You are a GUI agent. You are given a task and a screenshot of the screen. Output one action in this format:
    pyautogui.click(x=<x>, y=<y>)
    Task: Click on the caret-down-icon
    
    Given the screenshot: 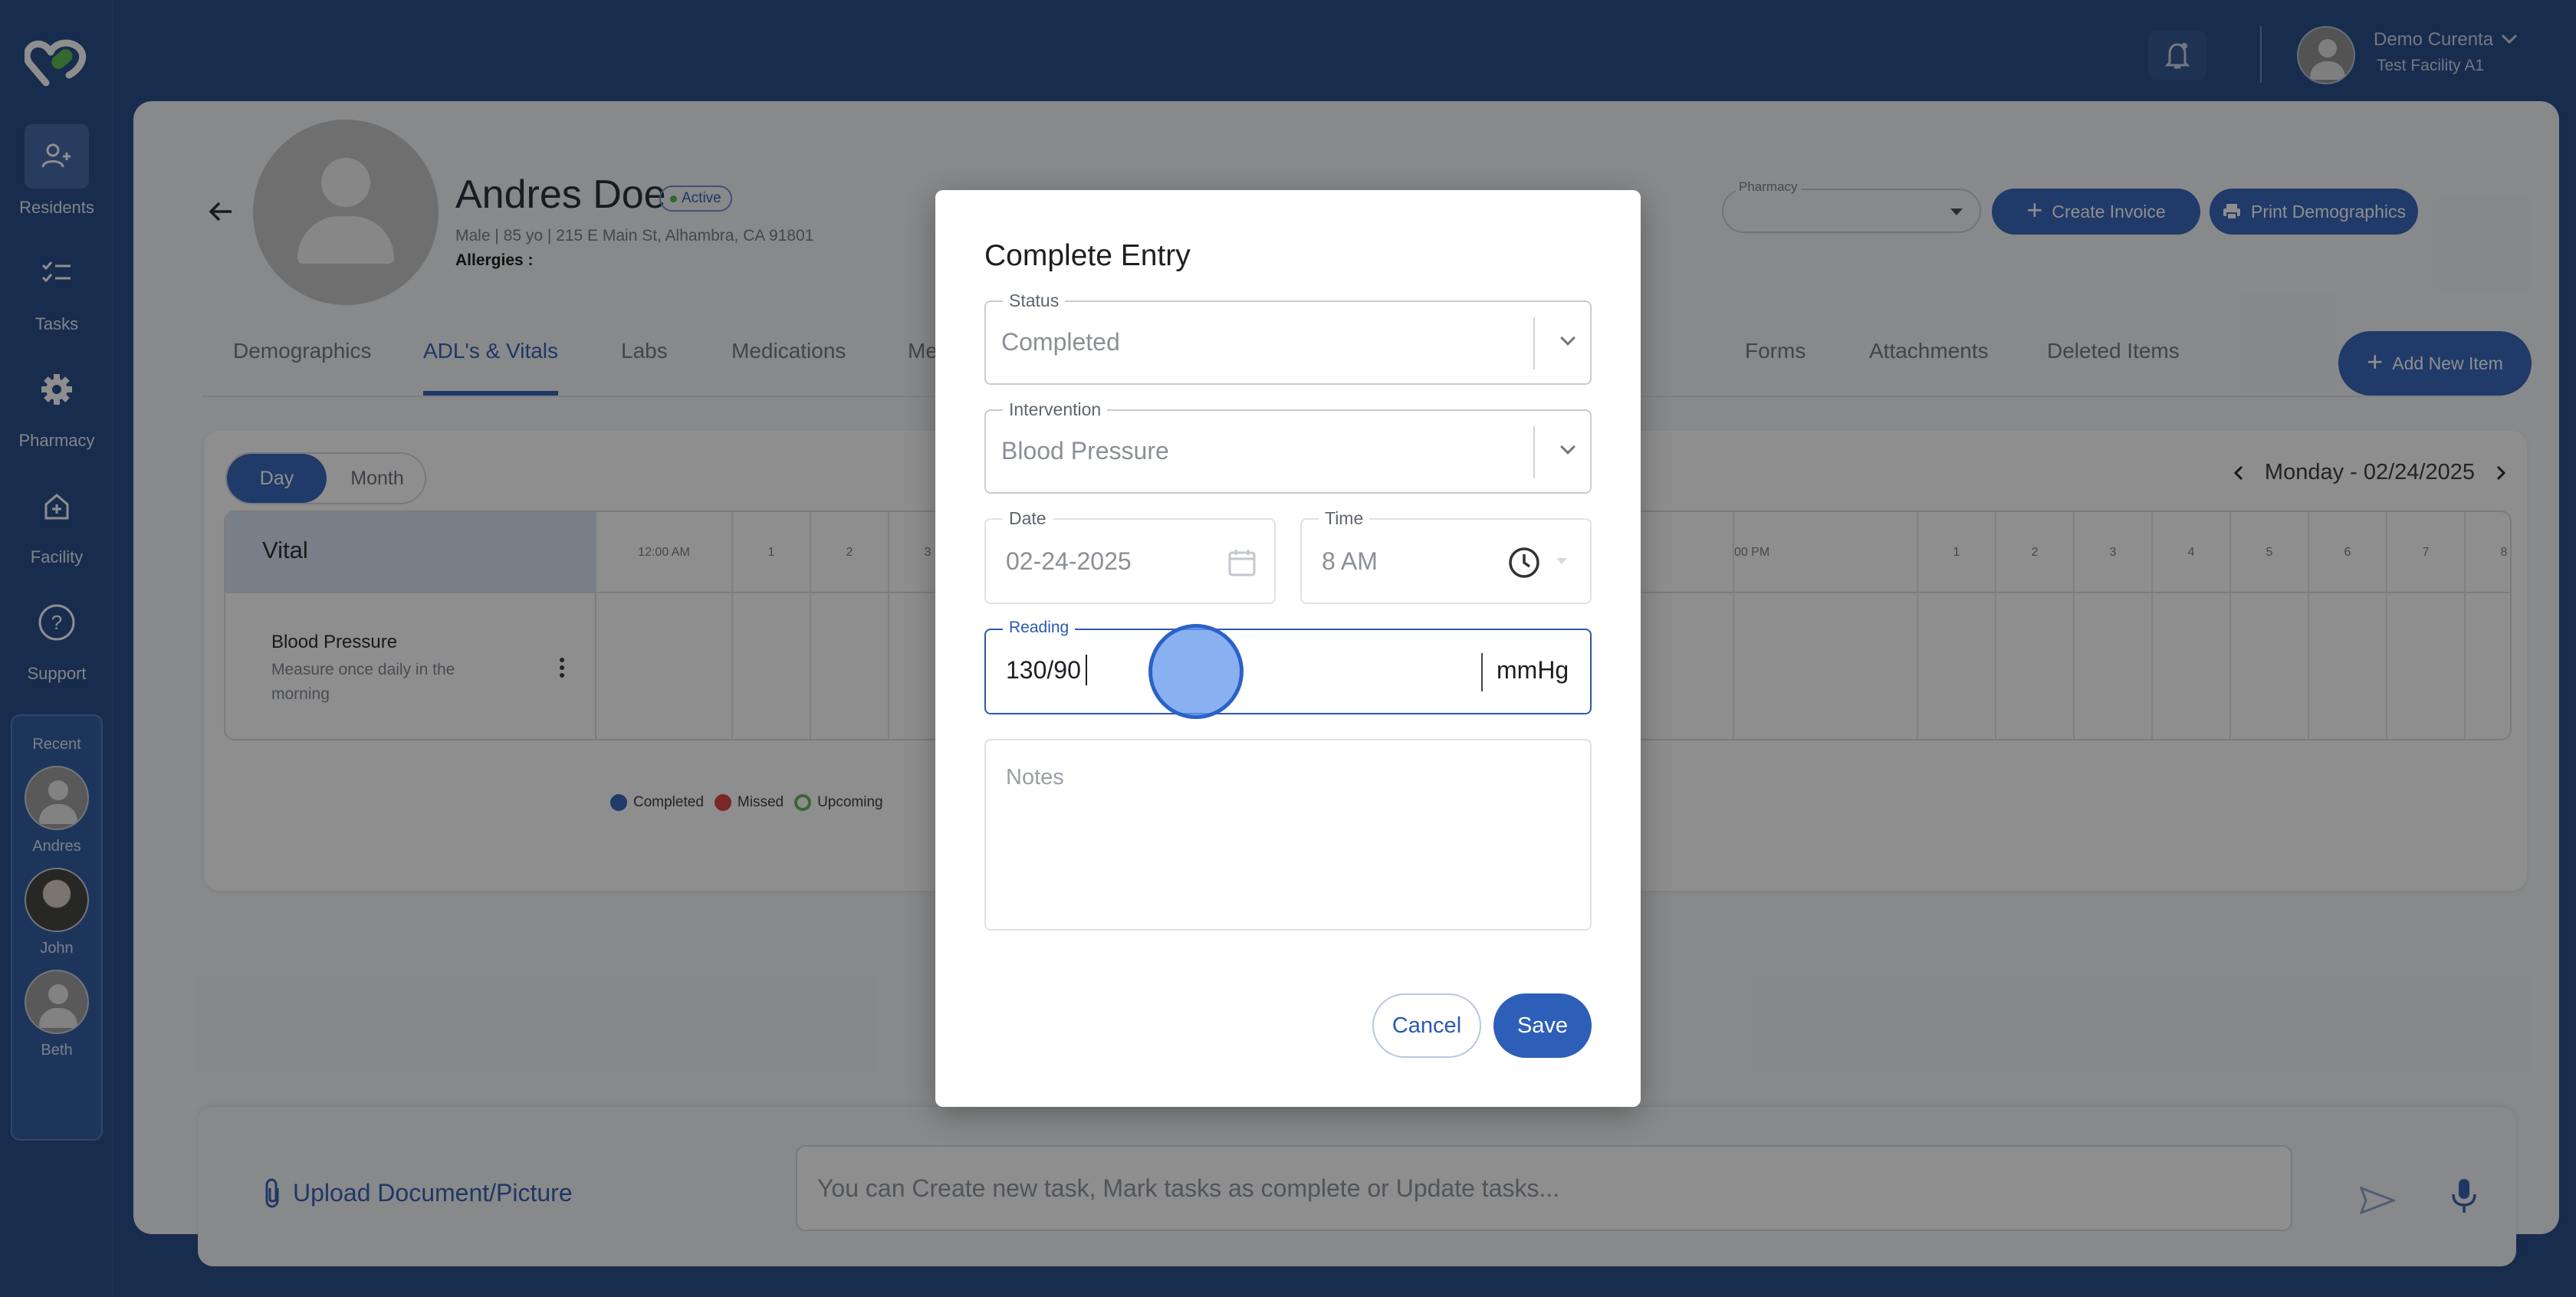 What is the action you would take?
    pyautogui.click(x=1562, y=561)
    